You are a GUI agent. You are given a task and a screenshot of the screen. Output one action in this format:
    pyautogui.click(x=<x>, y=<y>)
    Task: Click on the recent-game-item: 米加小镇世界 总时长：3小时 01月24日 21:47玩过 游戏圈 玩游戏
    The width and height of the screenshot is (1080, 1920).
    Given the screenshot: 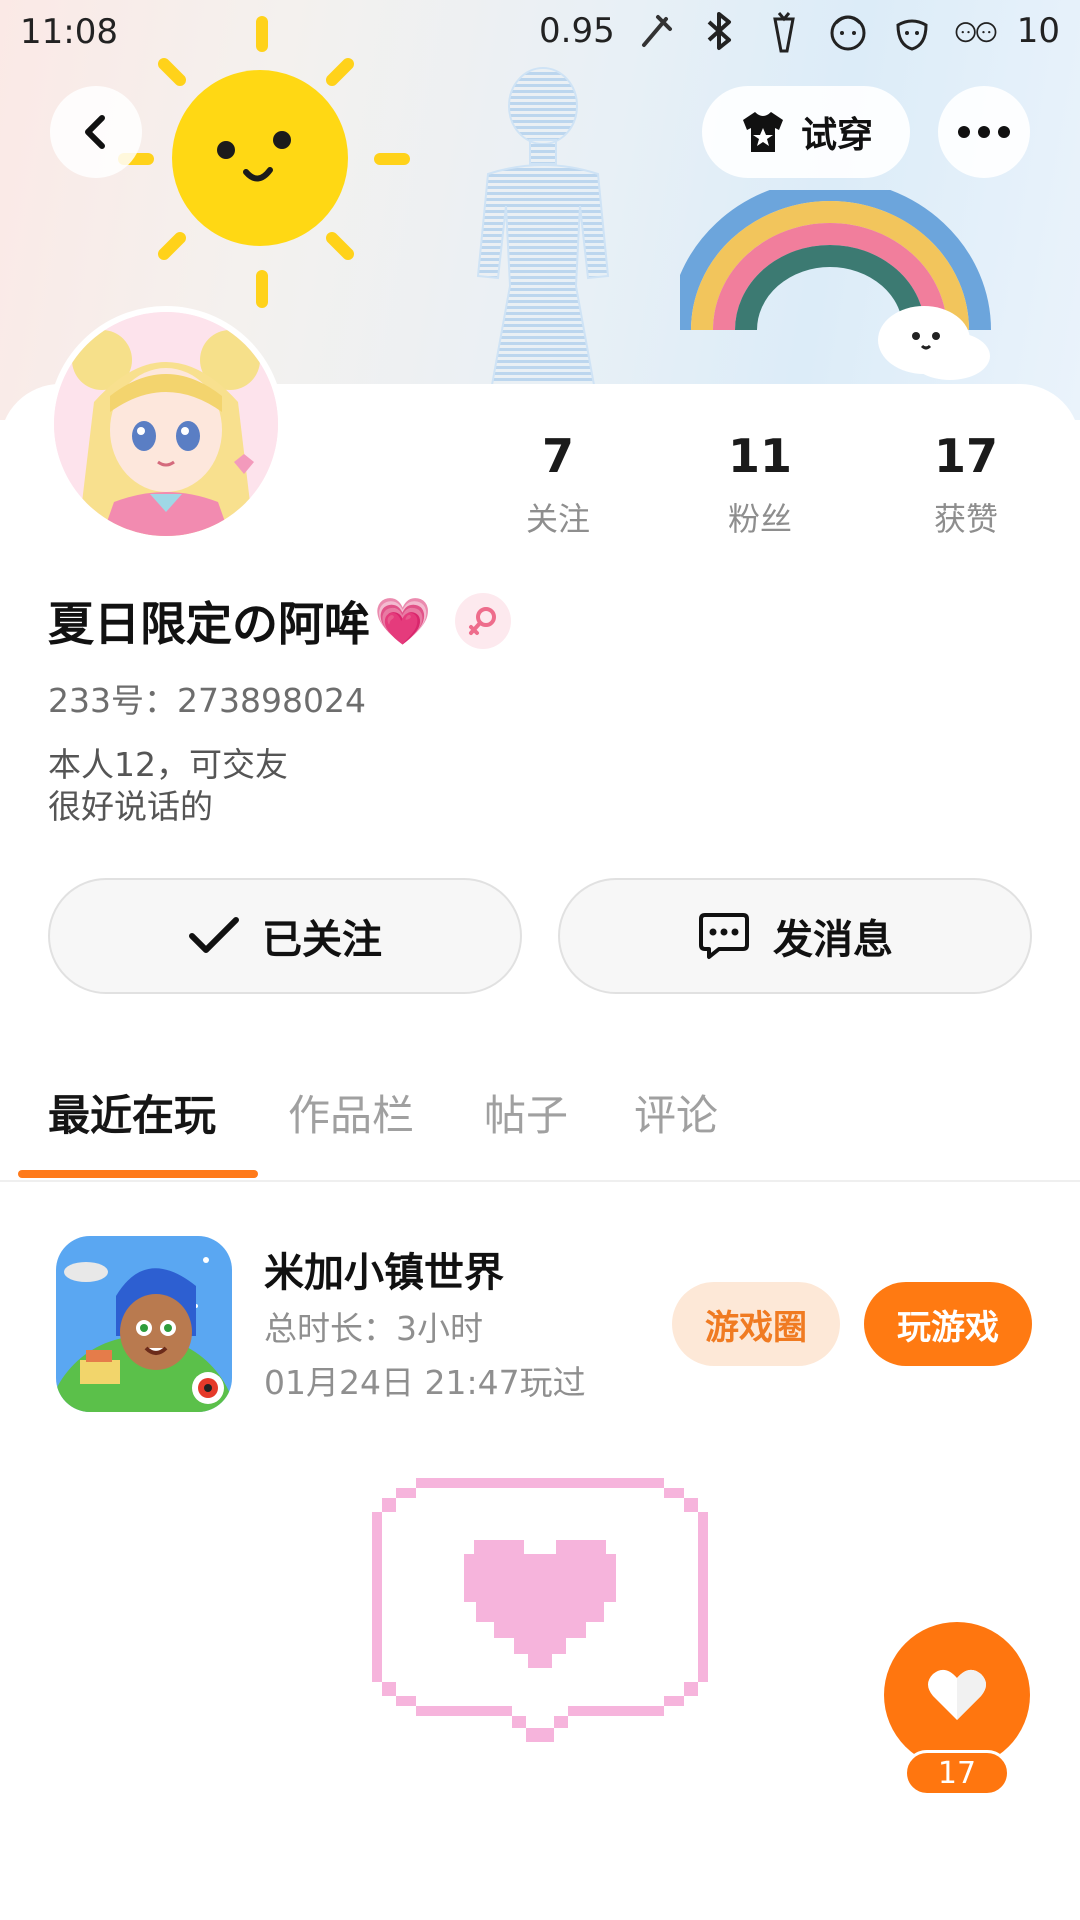 What is the action you would take?
    pyautogui.click(x=540, y=1322)
    